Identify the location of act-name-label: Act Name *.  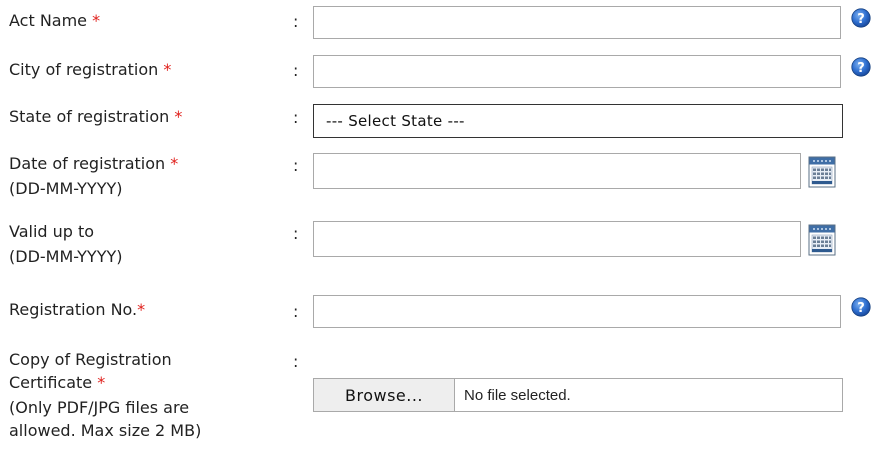
(55, 20).